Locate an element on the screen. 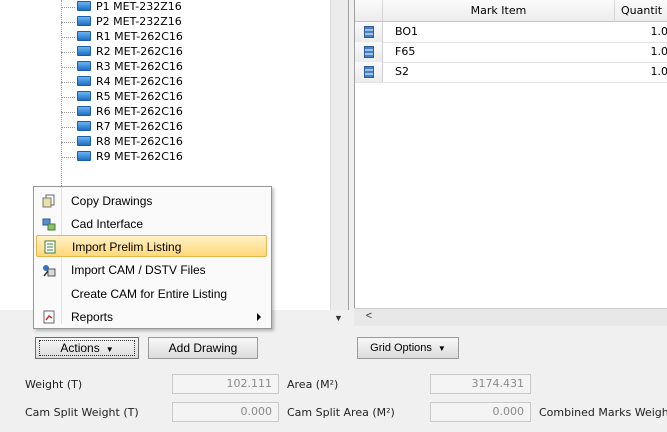 The image size is (667, 432). menu-item-copy-drawings: Copy Drawings is located at coordinates (151, 201).